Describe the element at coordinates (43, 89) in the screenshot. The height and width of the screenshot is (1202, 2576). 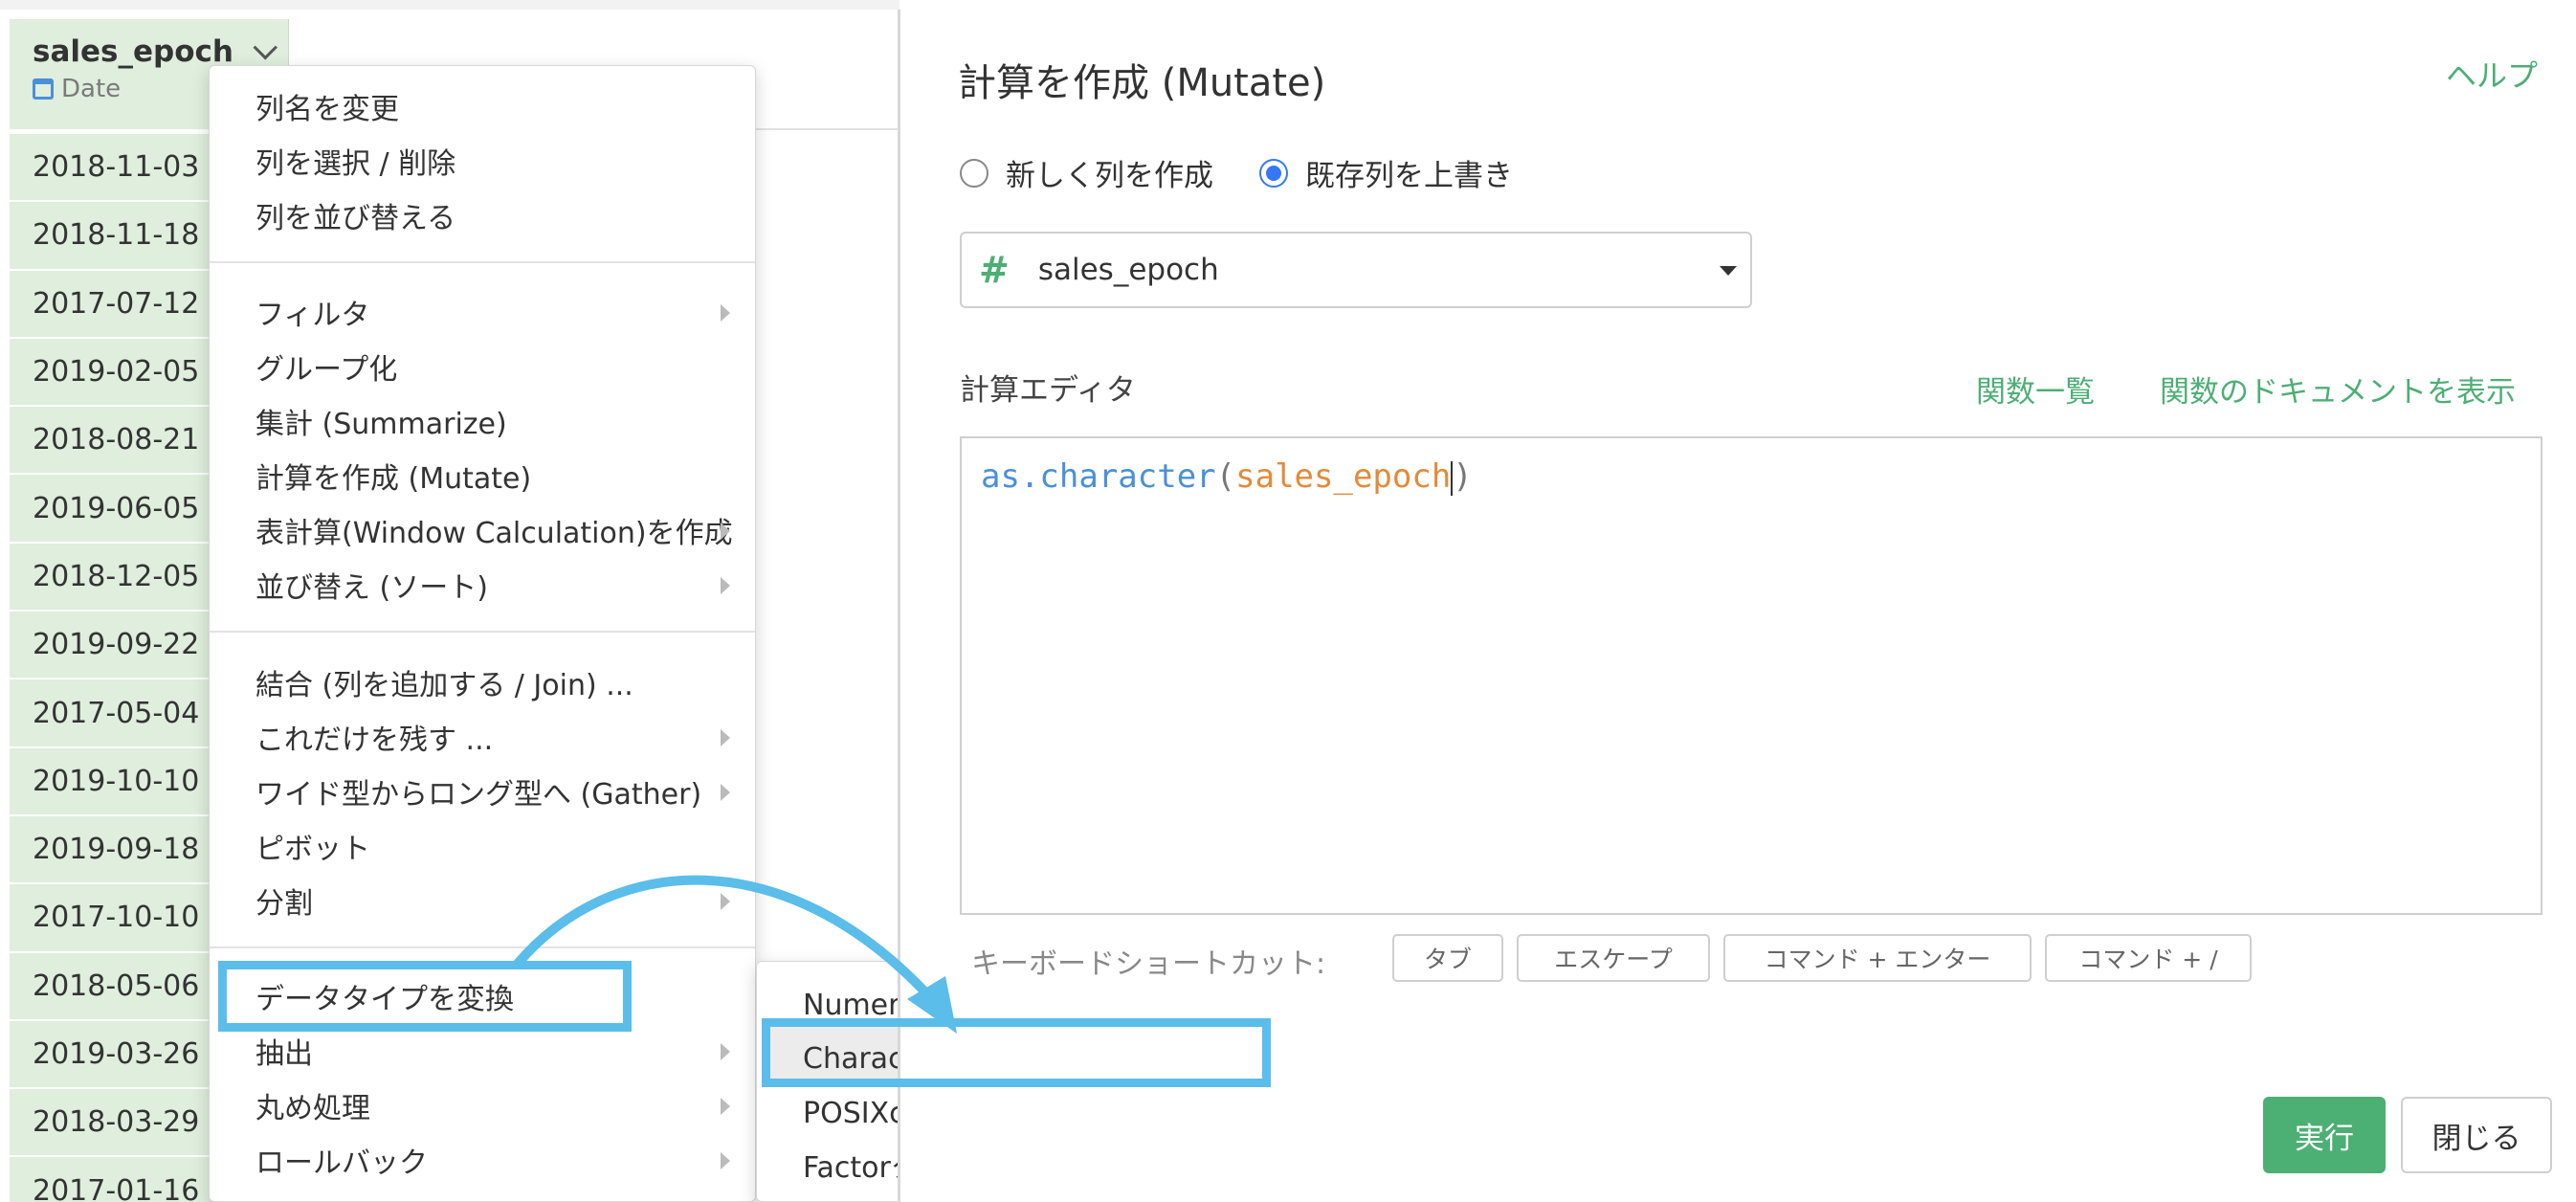
I see `calendar-icon` at that location.